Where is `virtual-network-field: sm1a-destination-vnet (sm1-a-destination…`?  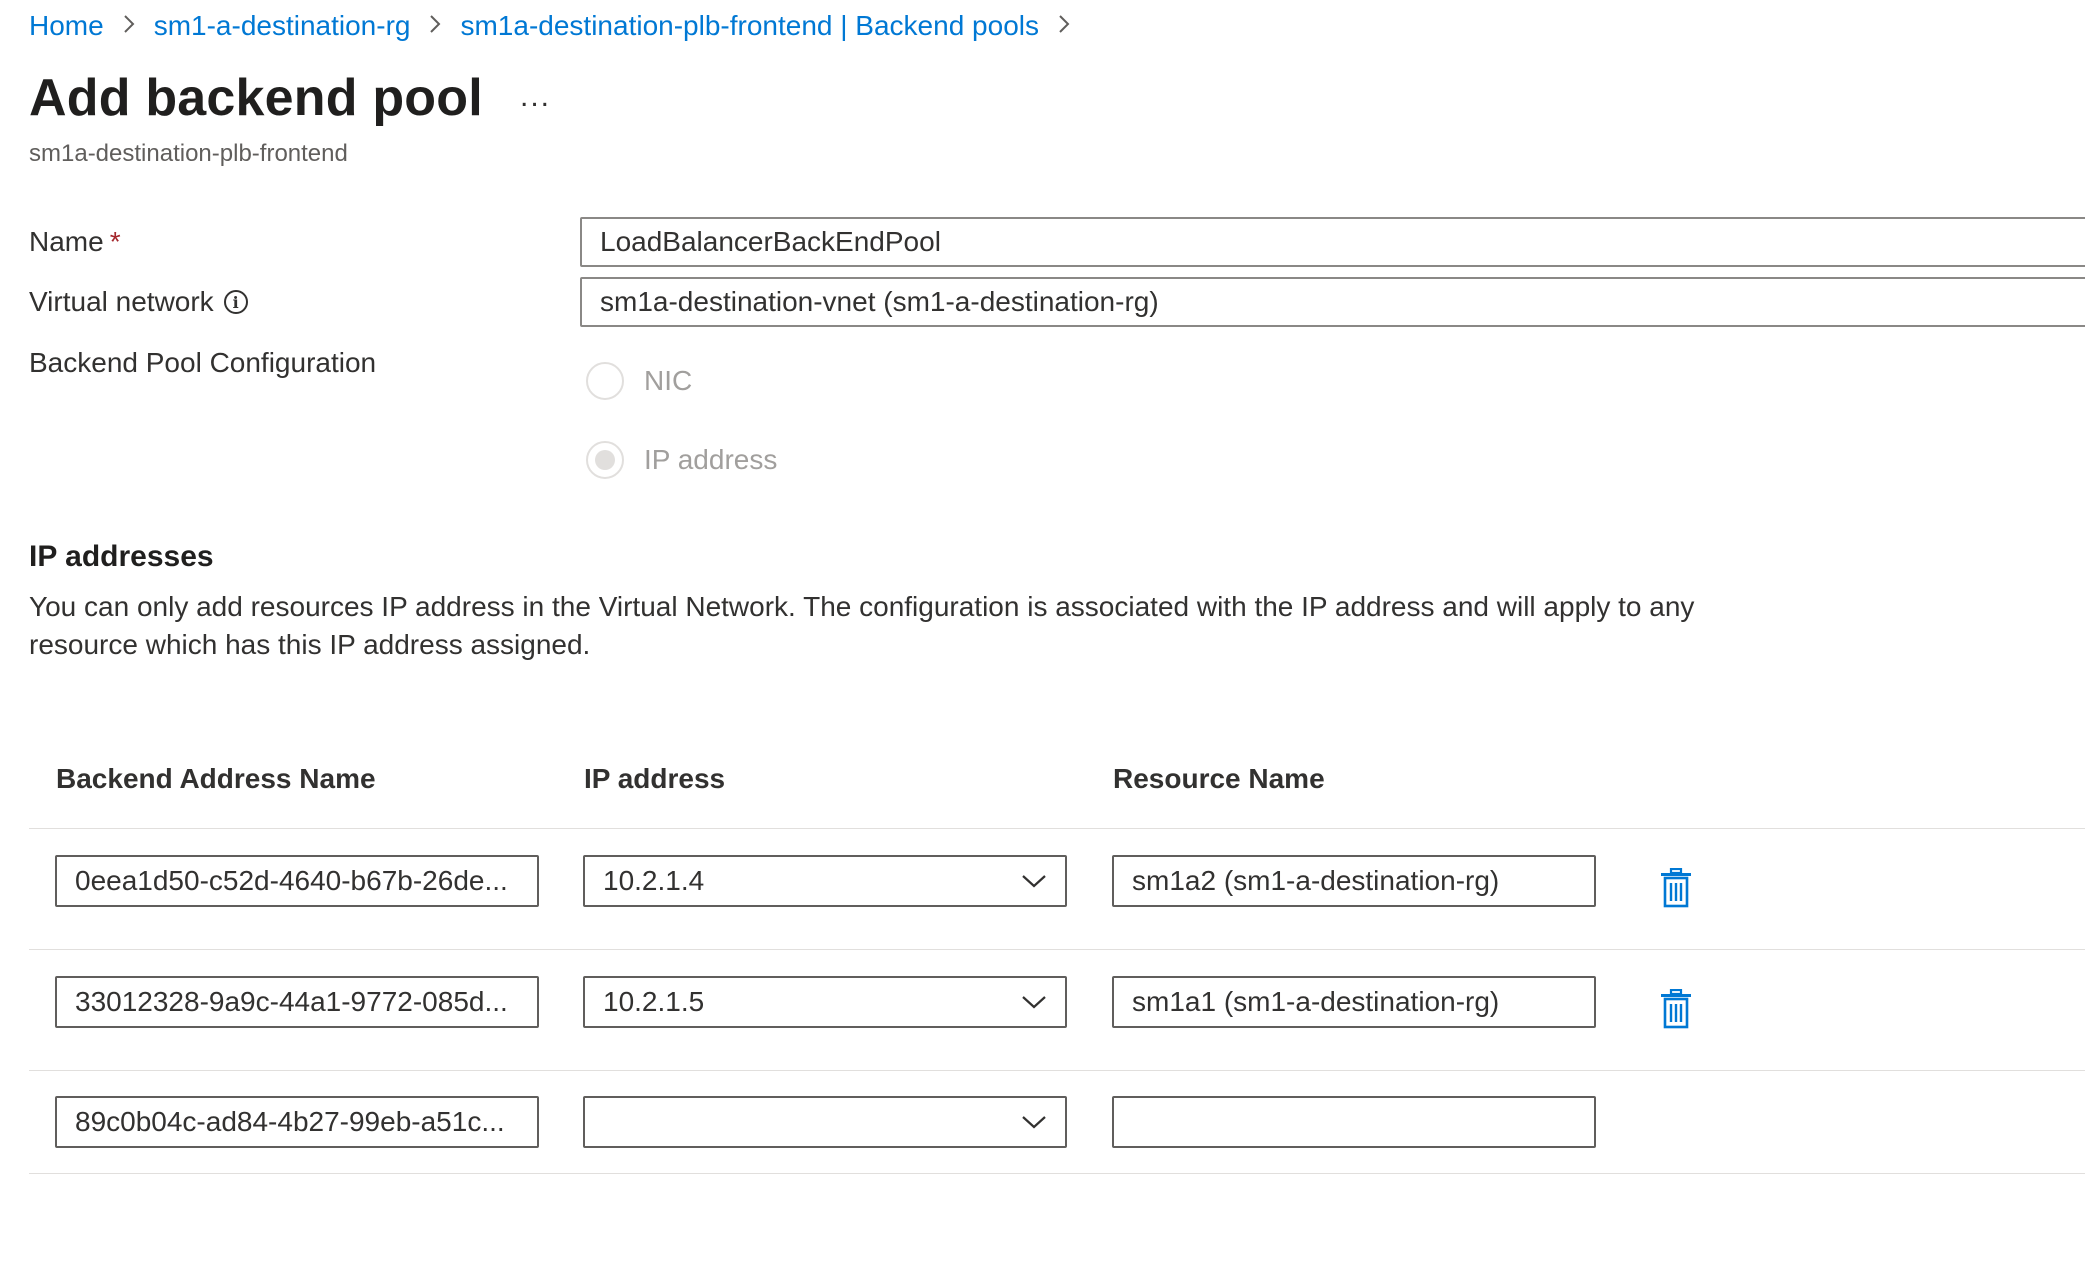
virtual-network-field: sm1a-destination-vnet (sm1-a-destination… is located at coordinates (1332, 302).